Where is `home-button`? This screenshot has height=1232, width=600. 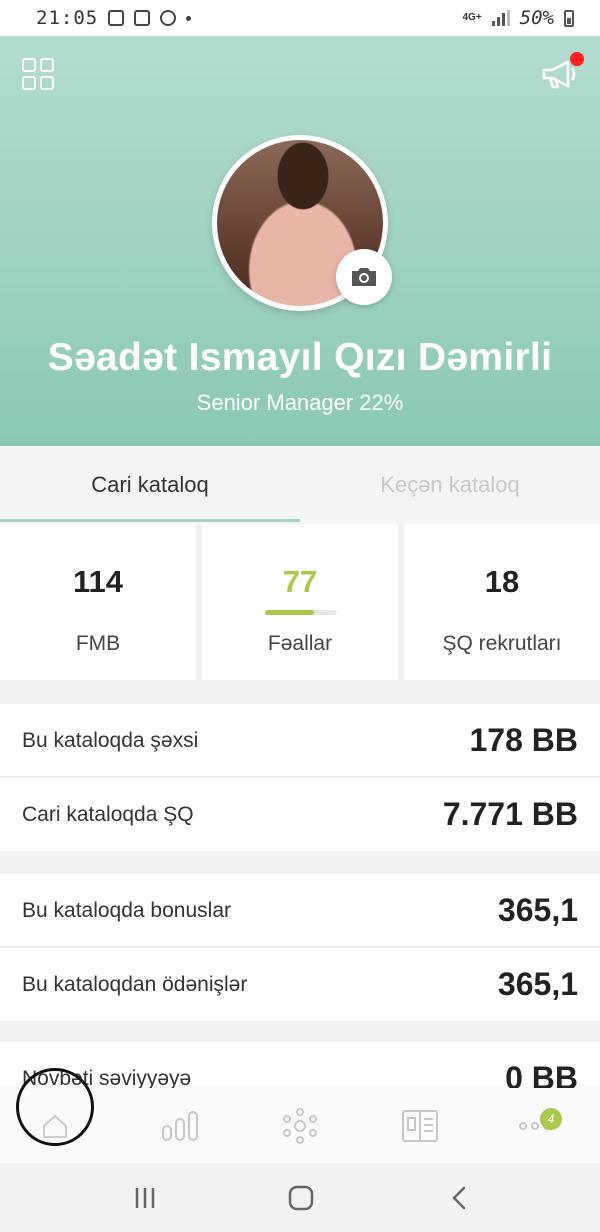
home-button is located at coordinates (301, 1197).